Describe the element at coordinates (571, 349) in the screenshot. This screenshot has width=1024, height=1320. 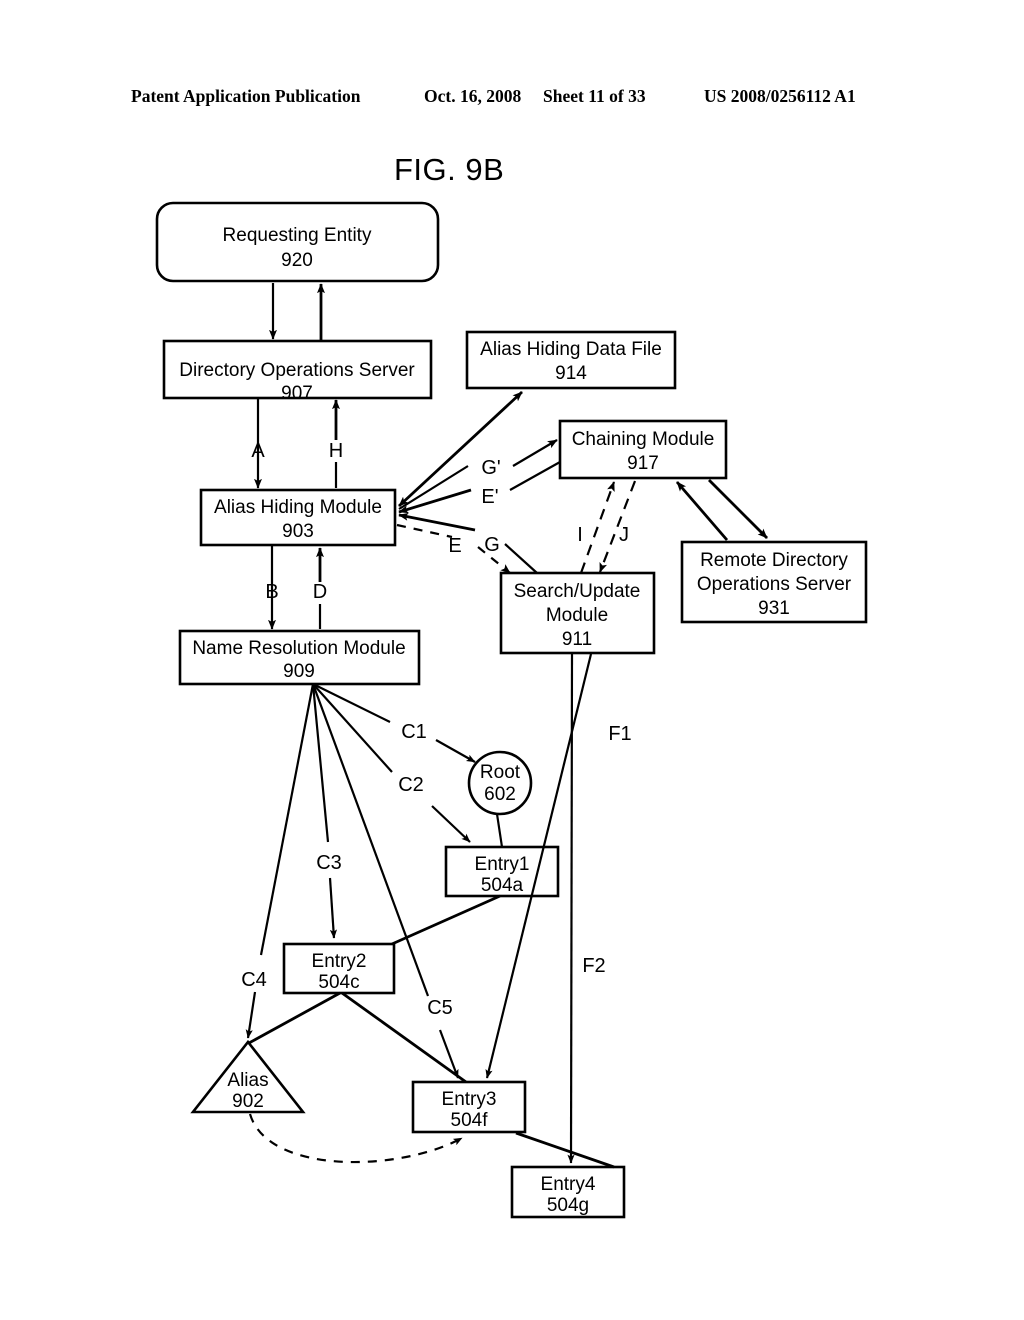
I see `alias-hiding-data-file-label: Alias Hiding Data File` at that location.